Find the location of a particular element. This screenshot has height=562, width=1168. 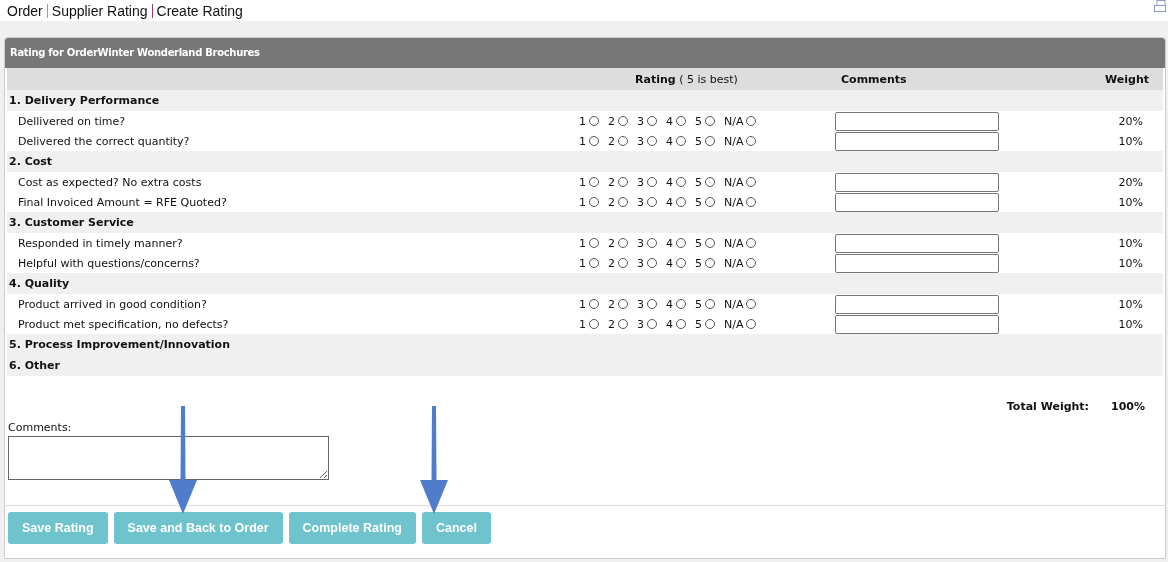

question-label: Cost as expected? No extra costs is located at coordinates (110, 182).